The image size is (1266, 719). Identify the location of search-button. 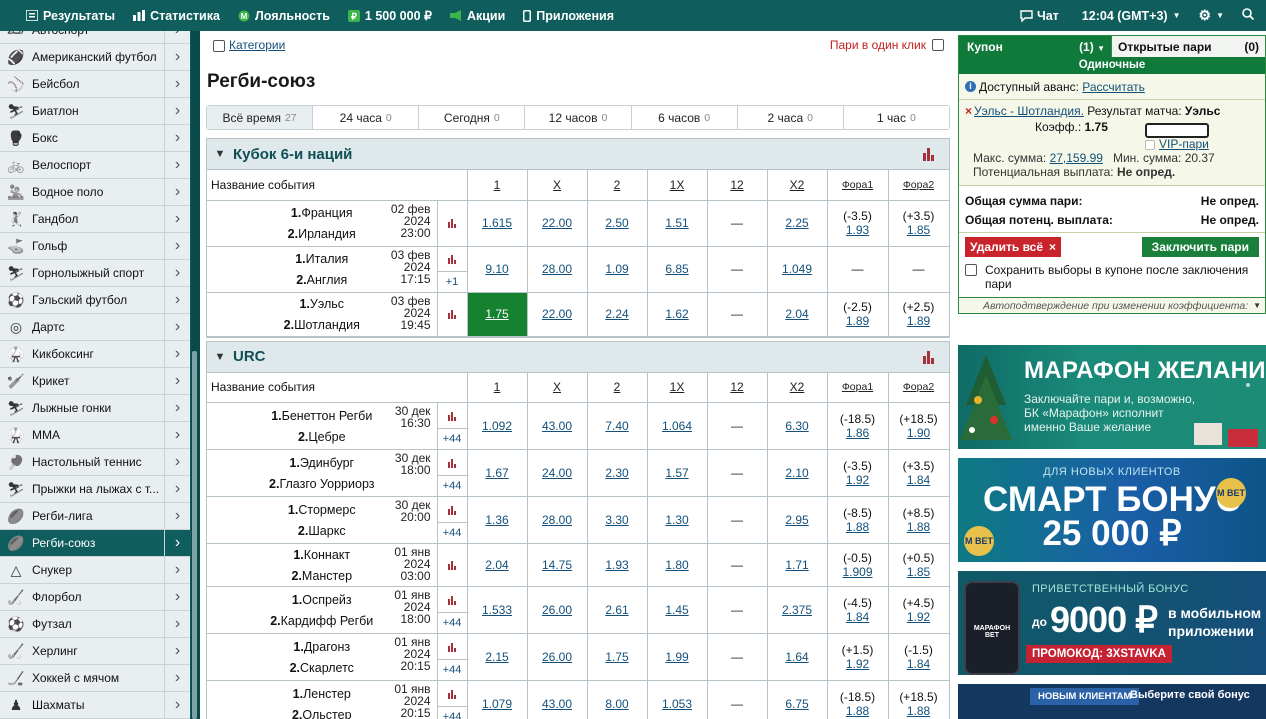
(1249, 15).